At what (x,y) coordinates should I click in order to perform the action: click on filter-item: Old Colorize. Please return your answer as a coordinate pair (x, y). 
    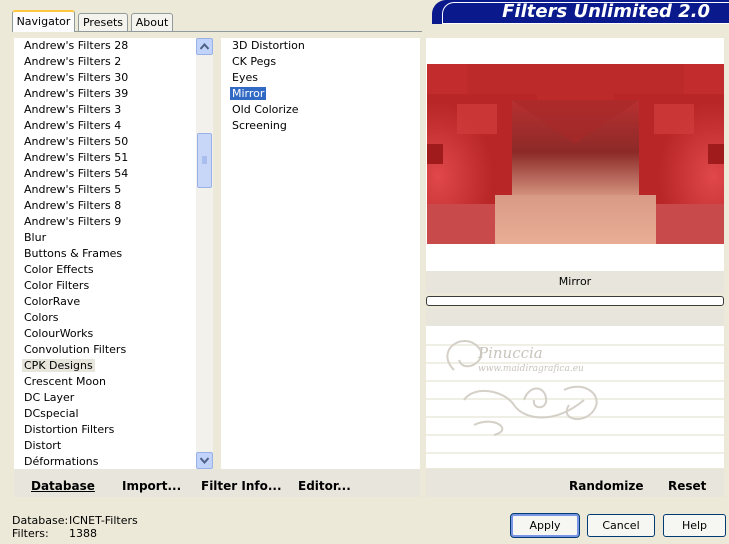
    Looking at the image, I should click on (265, 110).